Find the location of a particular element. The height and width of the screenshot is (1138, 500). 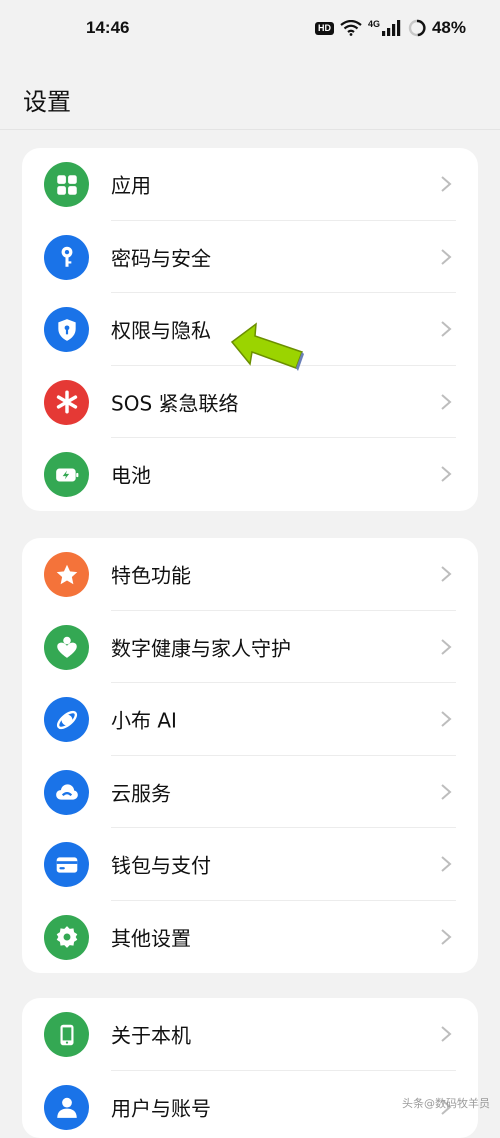

signal-icon is located at coordinates (392, 28).